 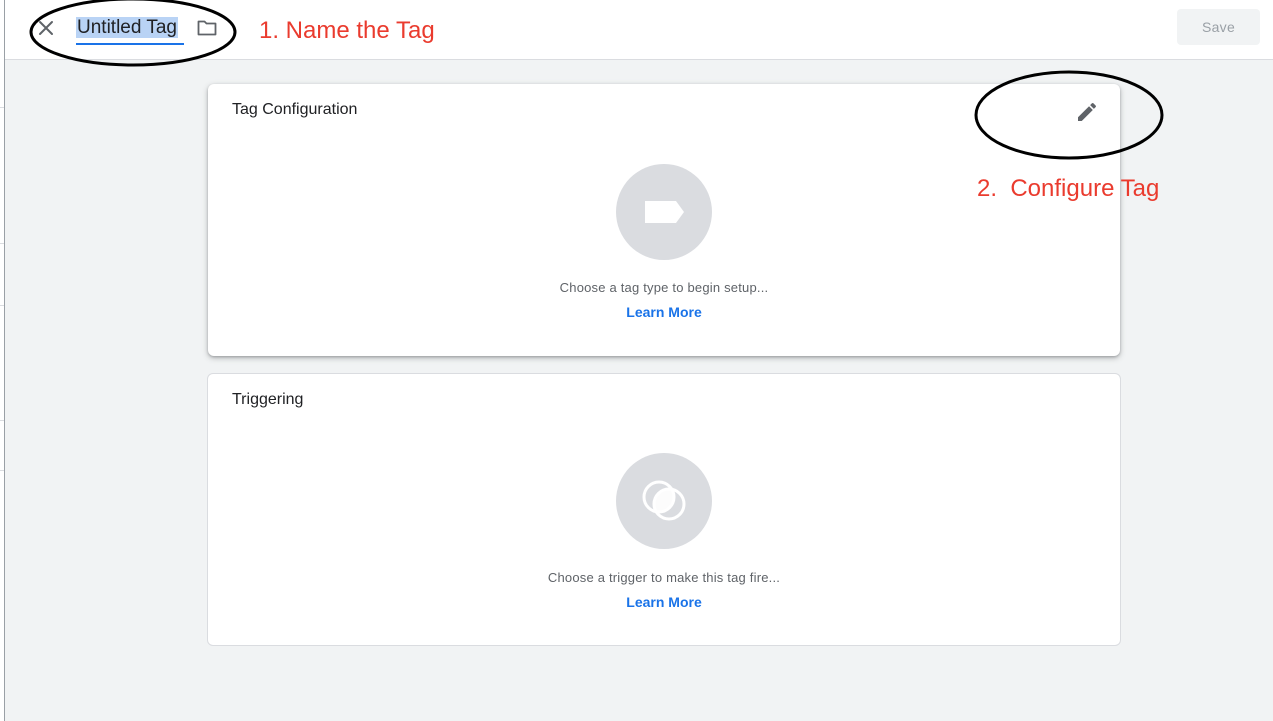 I want to click on tag-shape-icon, so click(x=664, y=212).